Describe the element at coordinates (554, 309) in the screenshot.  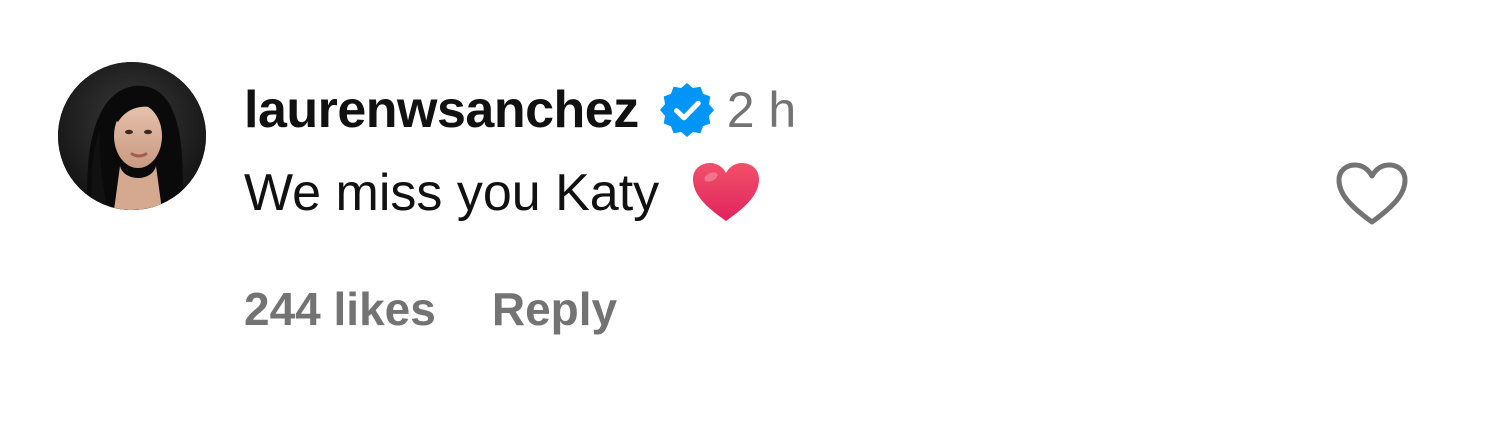
I see `reply-button: Reply` at that location.